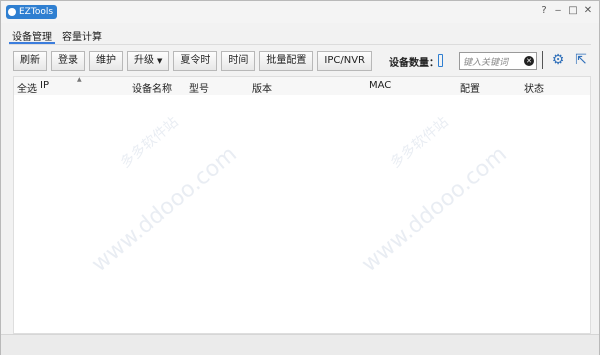 This screenshot has width=600, height=355. I want to click on search-placeholder: 键入关键词, so click(486, 63).